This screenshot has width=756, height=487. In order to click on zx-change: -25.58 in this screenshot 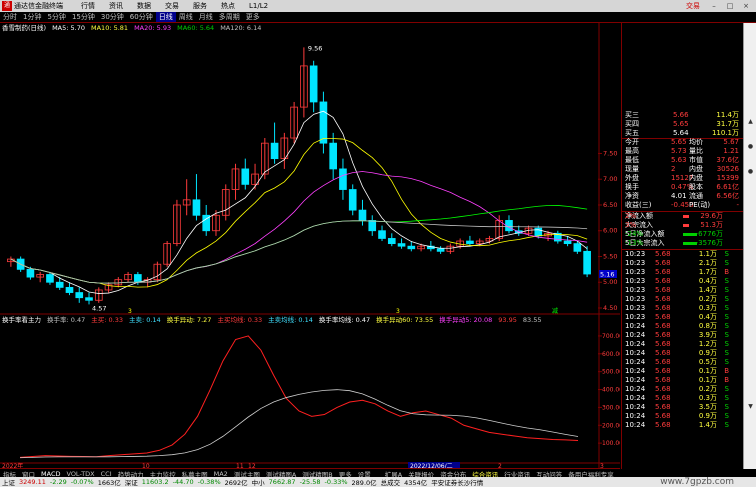, I will do `click(310, 482)`.